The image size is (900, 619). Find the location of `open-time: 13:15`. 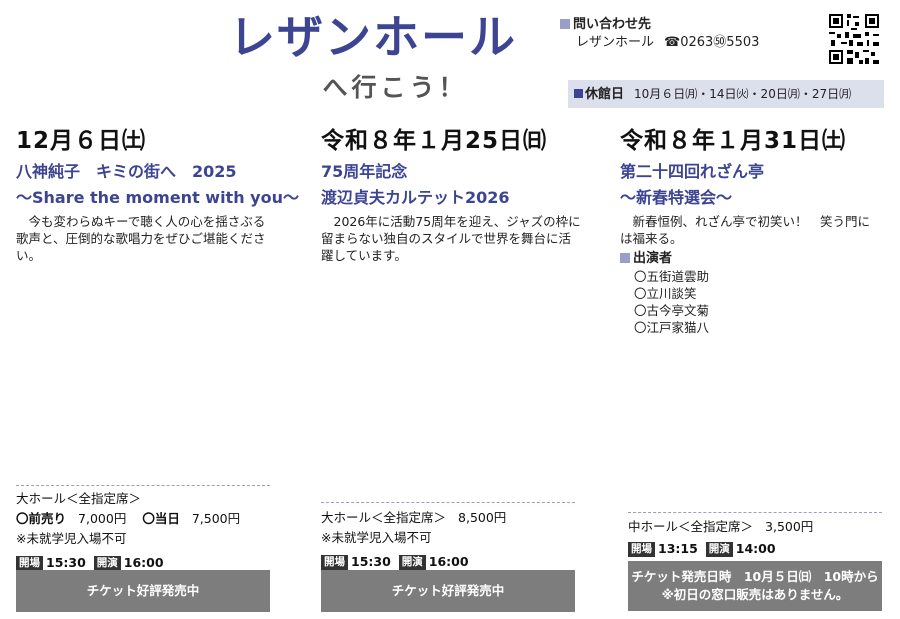

open-time: 13:15 is located at coordinates (678, 548).